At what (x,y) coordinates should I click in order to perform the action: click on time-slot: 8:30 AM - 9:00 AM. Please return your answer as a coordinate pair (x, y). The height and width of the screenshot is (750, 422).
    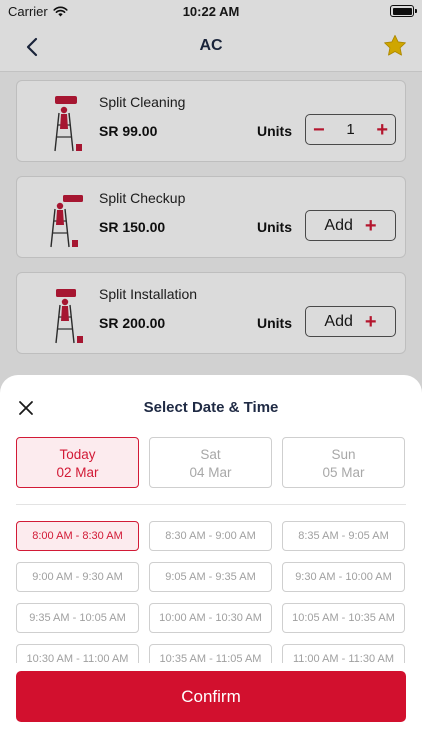
    Looking at the image, I should click on (210, 536).